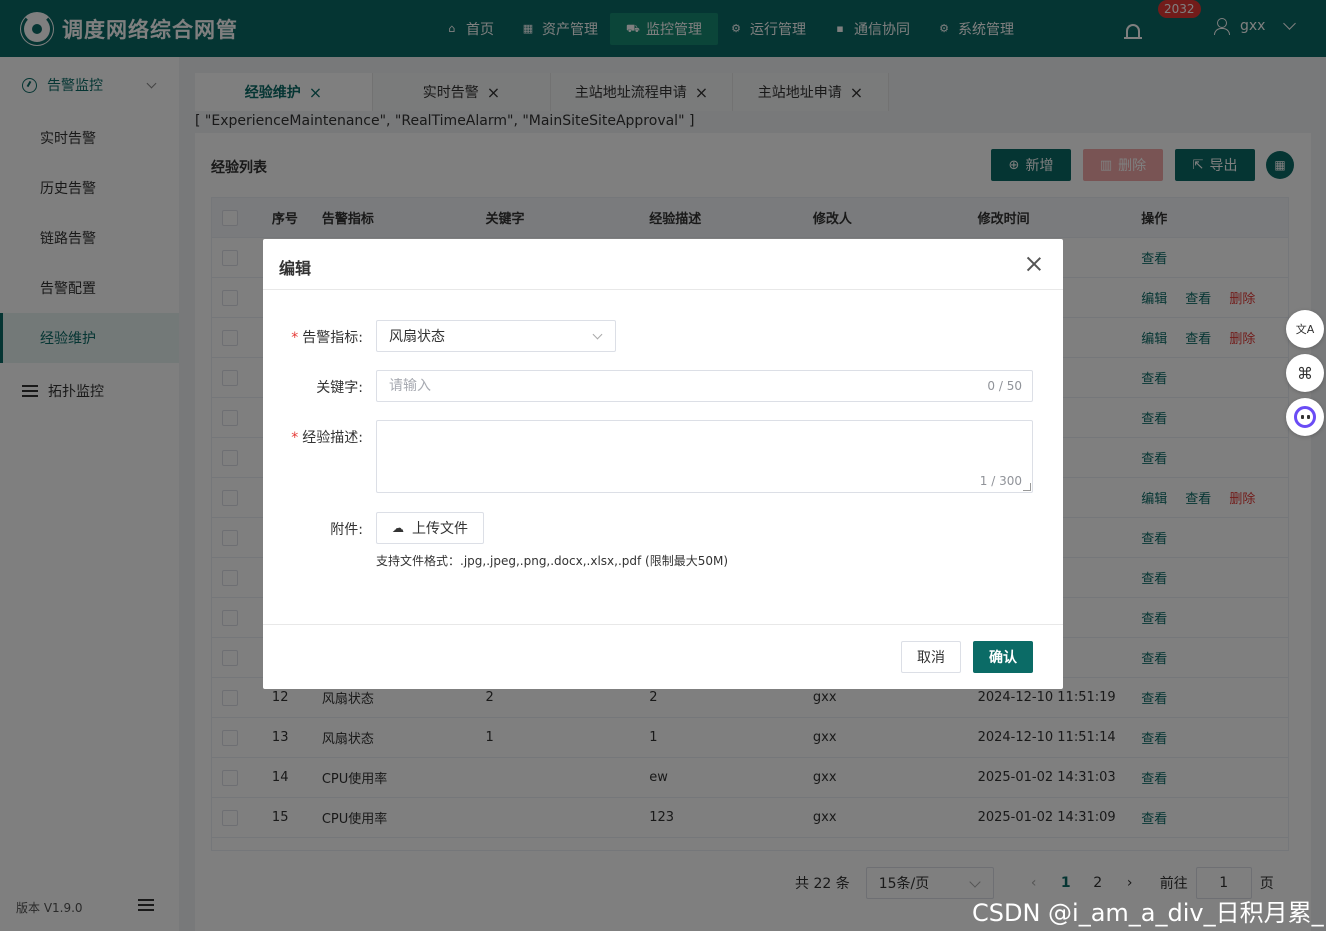  Describe the element at coordinates (663, 289) in the screenshot. I see `dialog-divider` at that location.